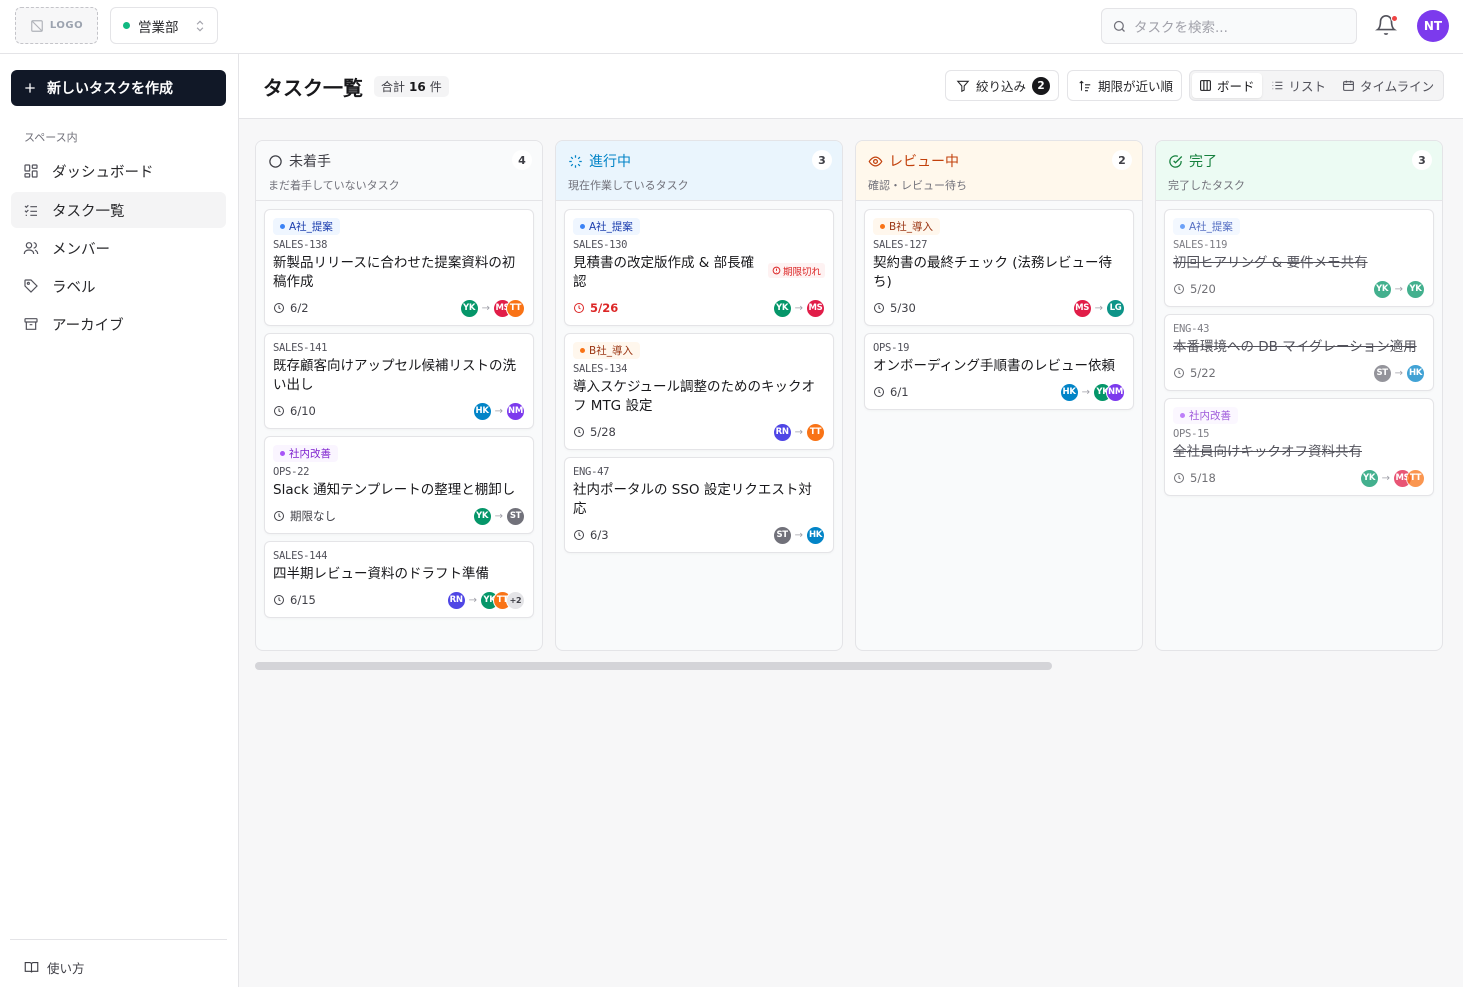 The height and width of the screenshot is (987, 1463). I want to click on sidebar-item-tasks: タスク一覧, so click(118, 210).